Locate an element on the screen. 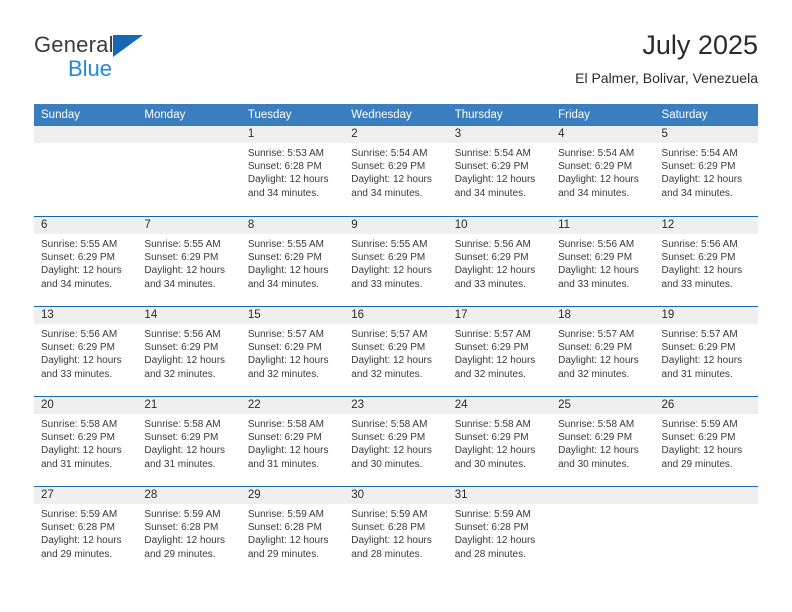 Image resolution: width=792 pixels, height=612 pixels. day-number: 20 is located at coordinates (86, 405).